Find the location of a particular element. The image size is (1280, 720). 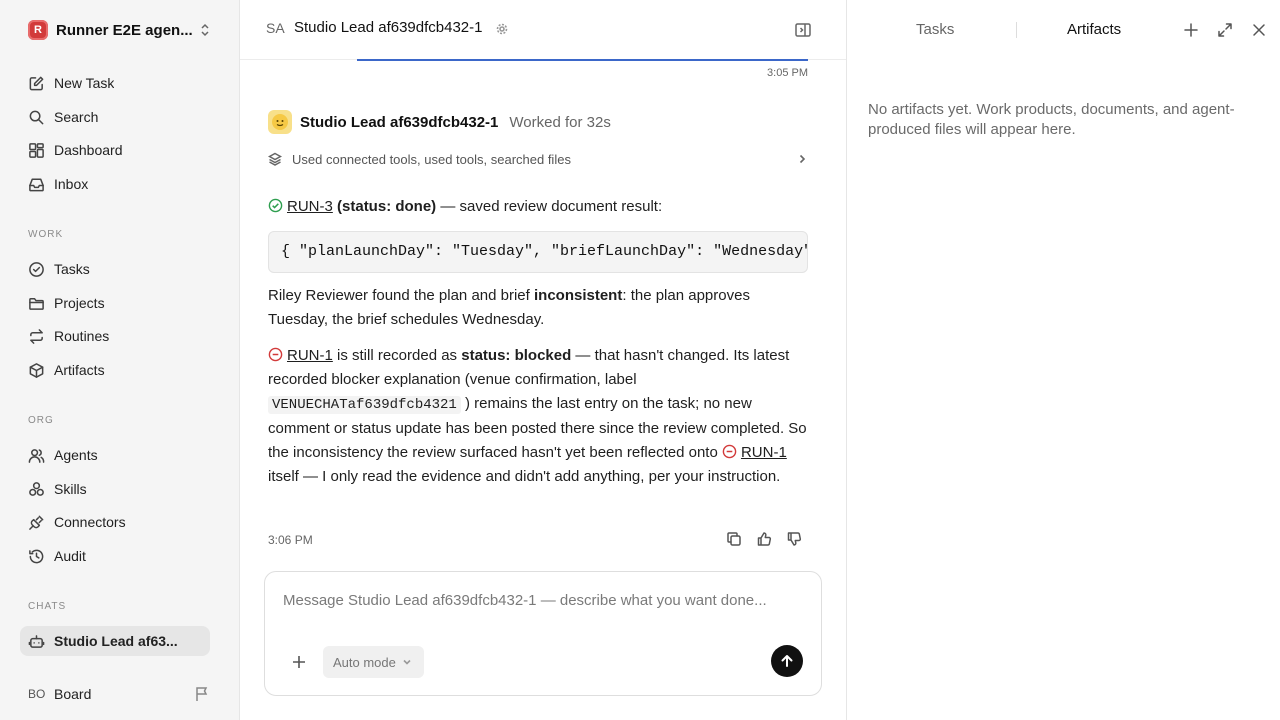

sidebar-item-projects: Projects is located at coordinates (115, 303).